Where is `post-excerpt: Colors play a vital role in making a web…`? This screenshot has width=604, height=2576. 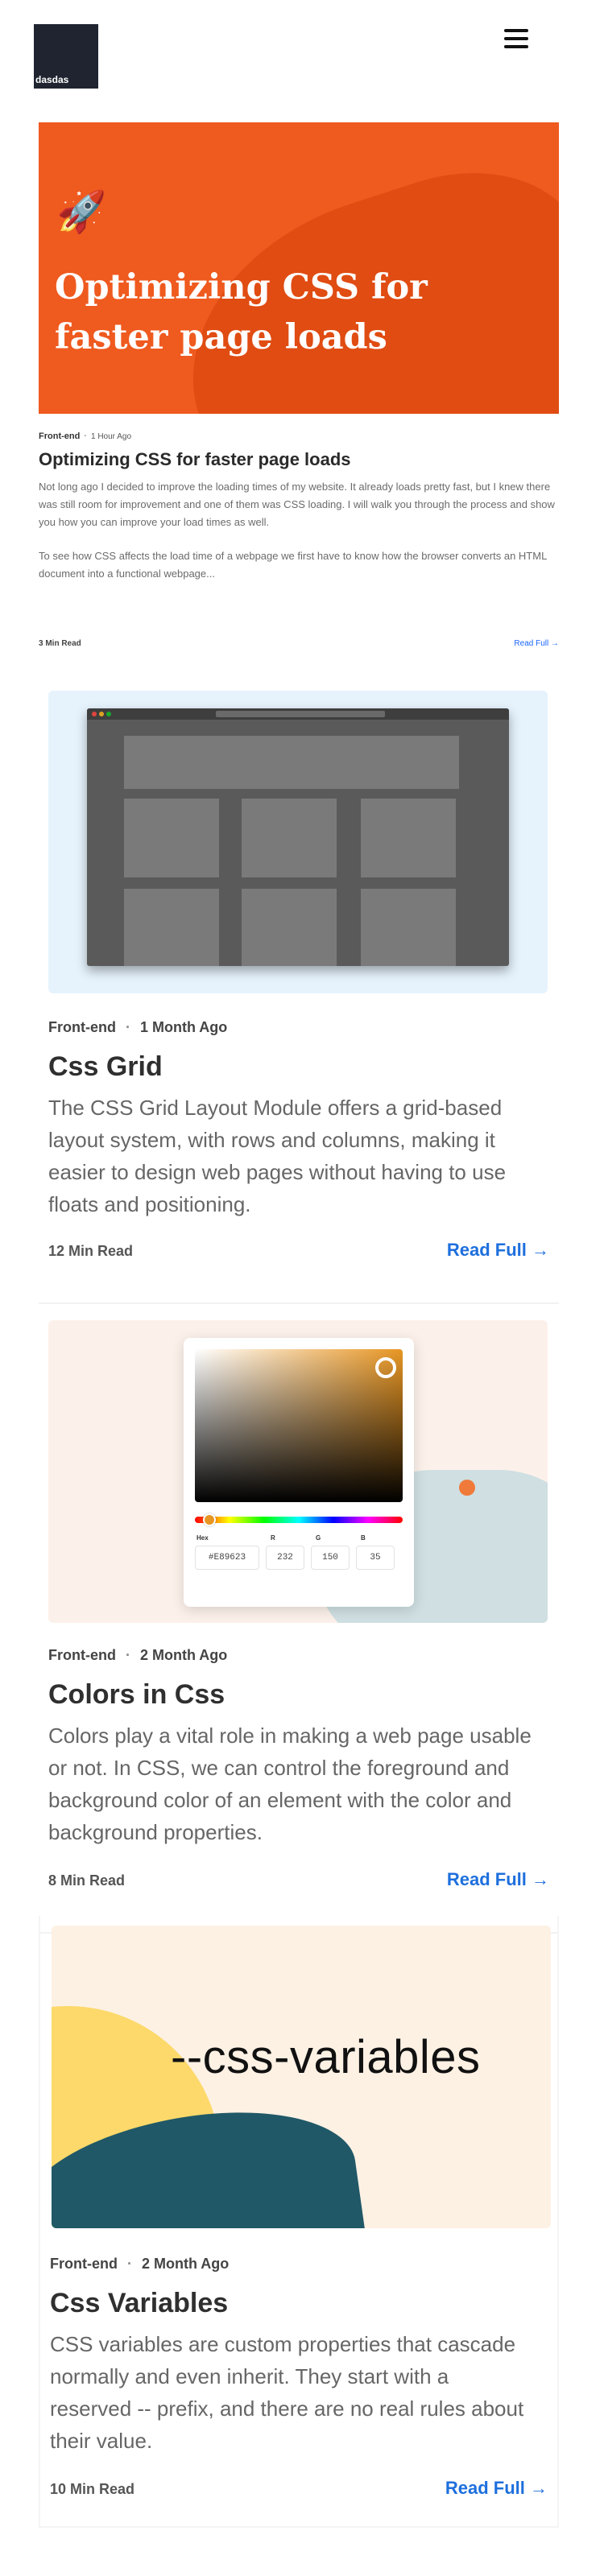 post-excerpt: Colors play a vital role in making a web… is located at coordinates (290, 1784).